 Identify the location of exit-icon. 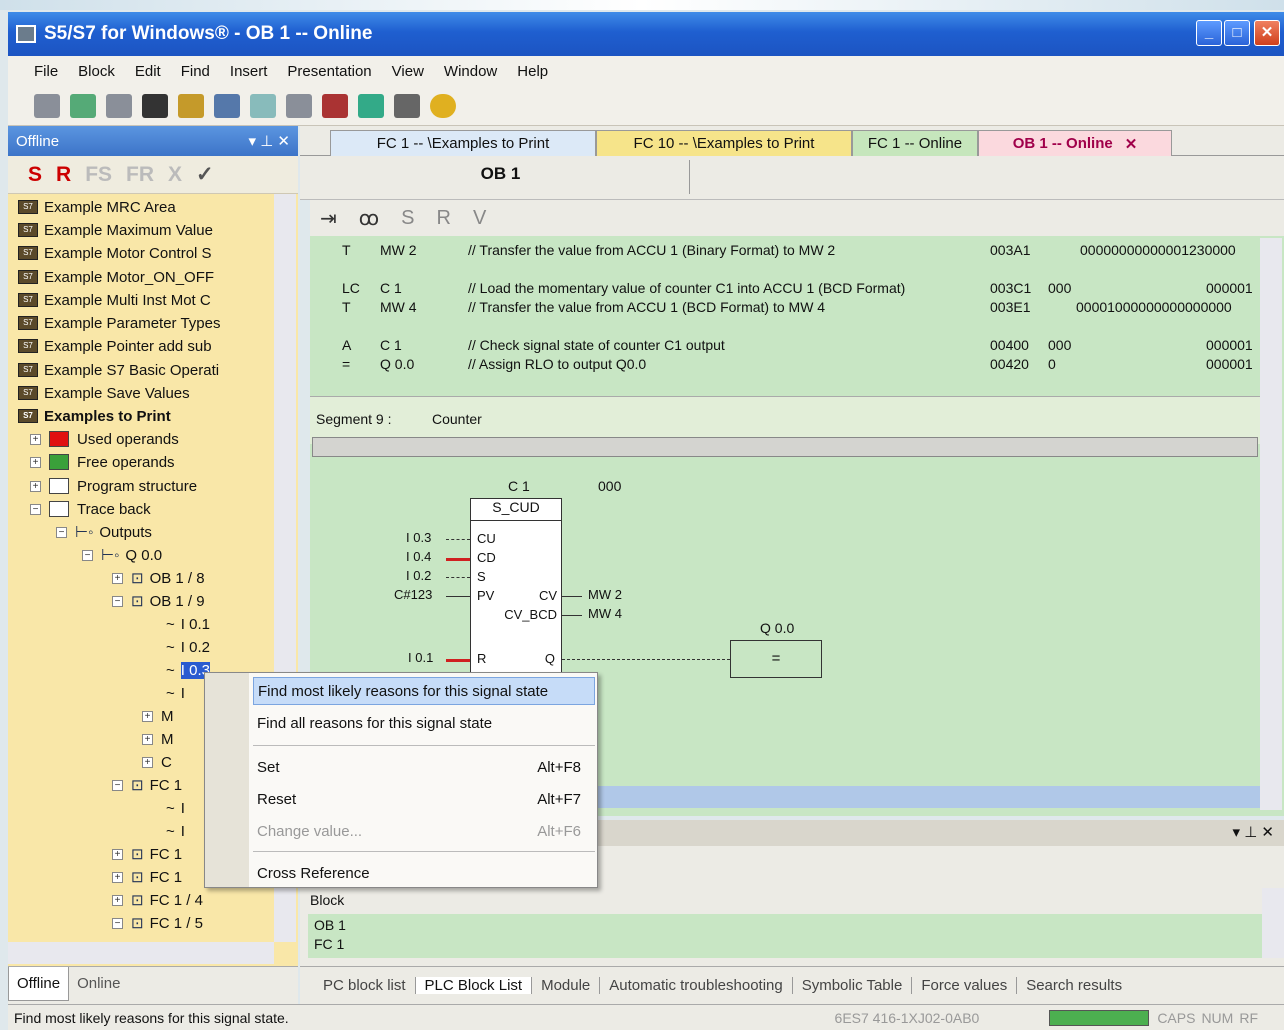
(47, 105).